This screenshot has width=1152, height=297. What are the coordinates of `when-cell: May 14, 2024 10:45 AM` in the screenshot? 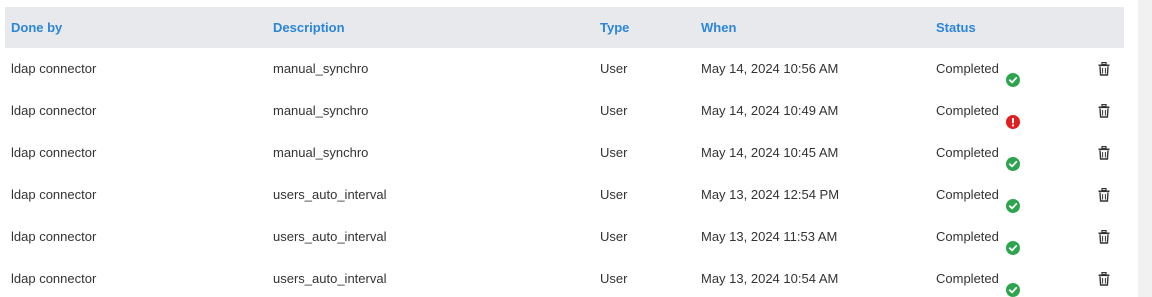 It's located at (770, 152).